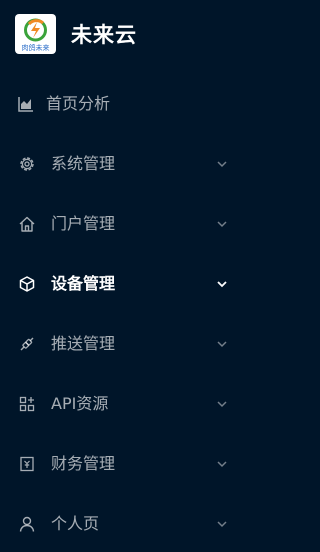 The width and height of the screenshot is (320, 552). Describe the element at coordinates (83, 163) in the screenshot. I see `menu-item-label: 系统管理` at that location.